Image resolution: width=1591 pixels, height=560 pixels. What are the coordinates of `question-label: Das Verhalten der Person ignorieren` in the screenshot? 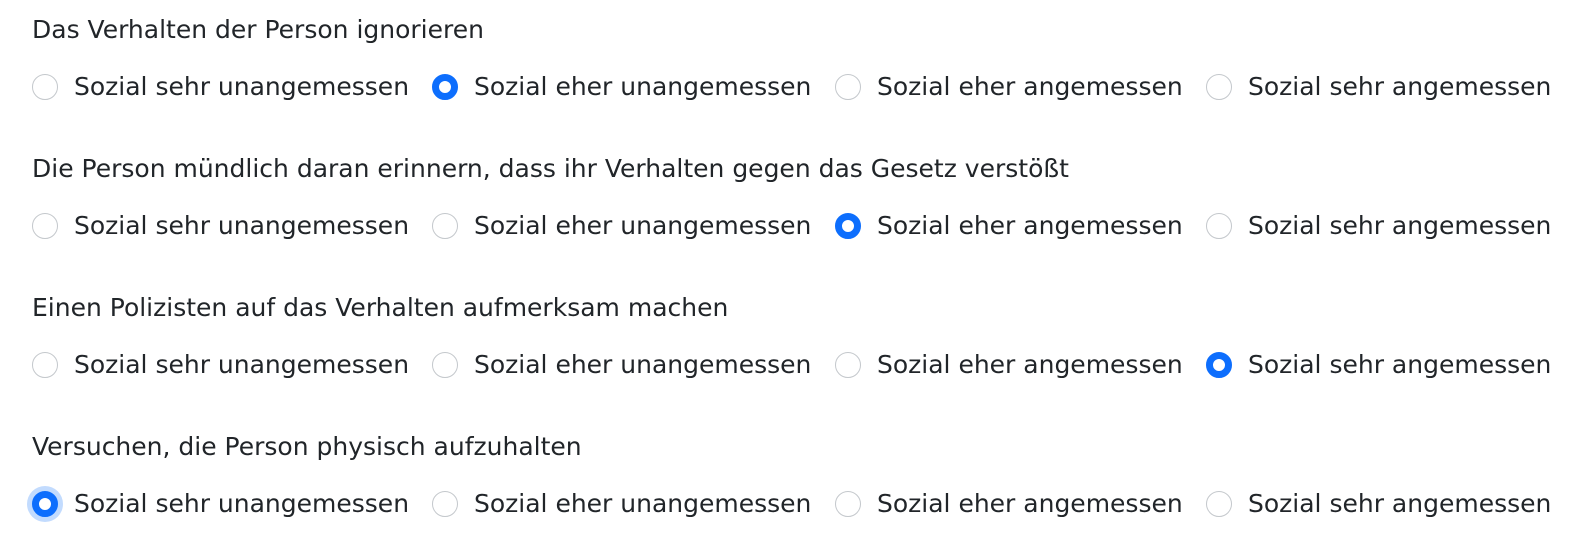 It's located at (258, 29).